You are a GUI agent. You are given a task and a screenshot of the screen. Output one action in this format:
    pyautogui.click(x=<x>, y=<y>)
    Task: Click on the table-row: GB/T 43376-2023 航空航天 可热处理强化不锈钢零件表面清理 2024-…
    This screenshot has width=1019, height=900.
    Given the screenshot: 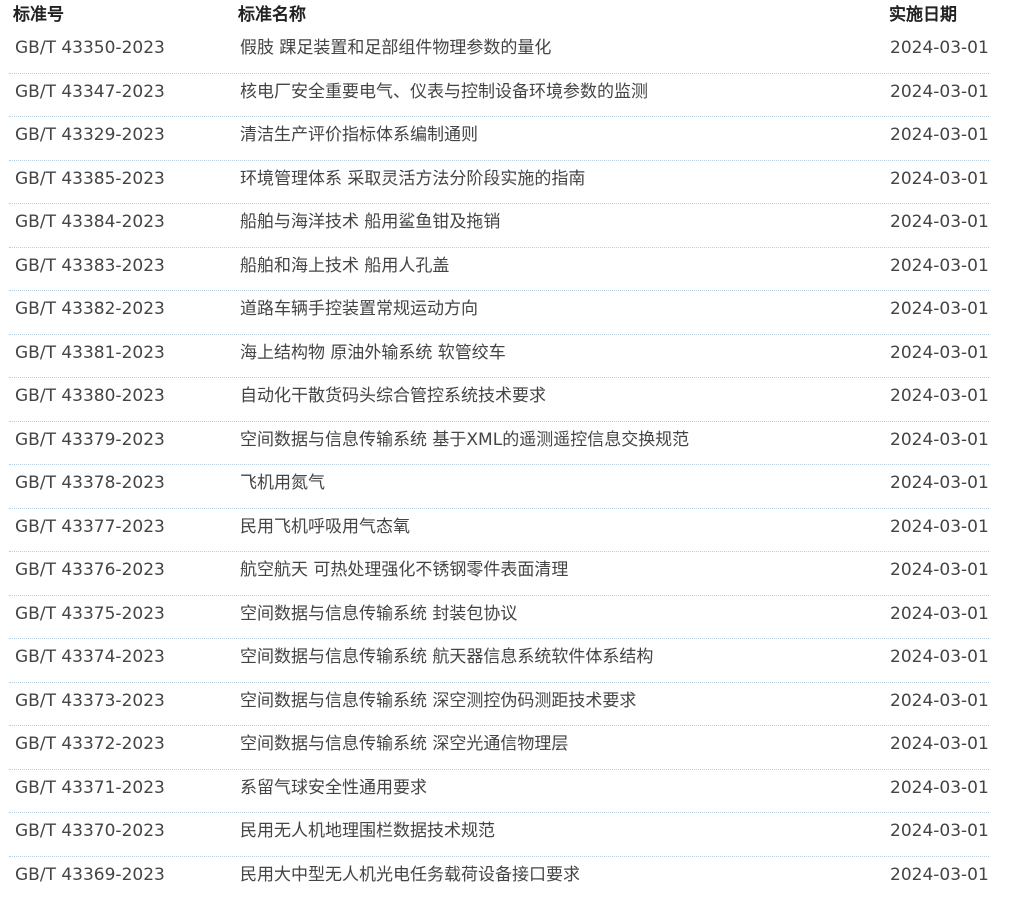 What is the action you would take?
    pyautogui.click(x=509, y=574)
    